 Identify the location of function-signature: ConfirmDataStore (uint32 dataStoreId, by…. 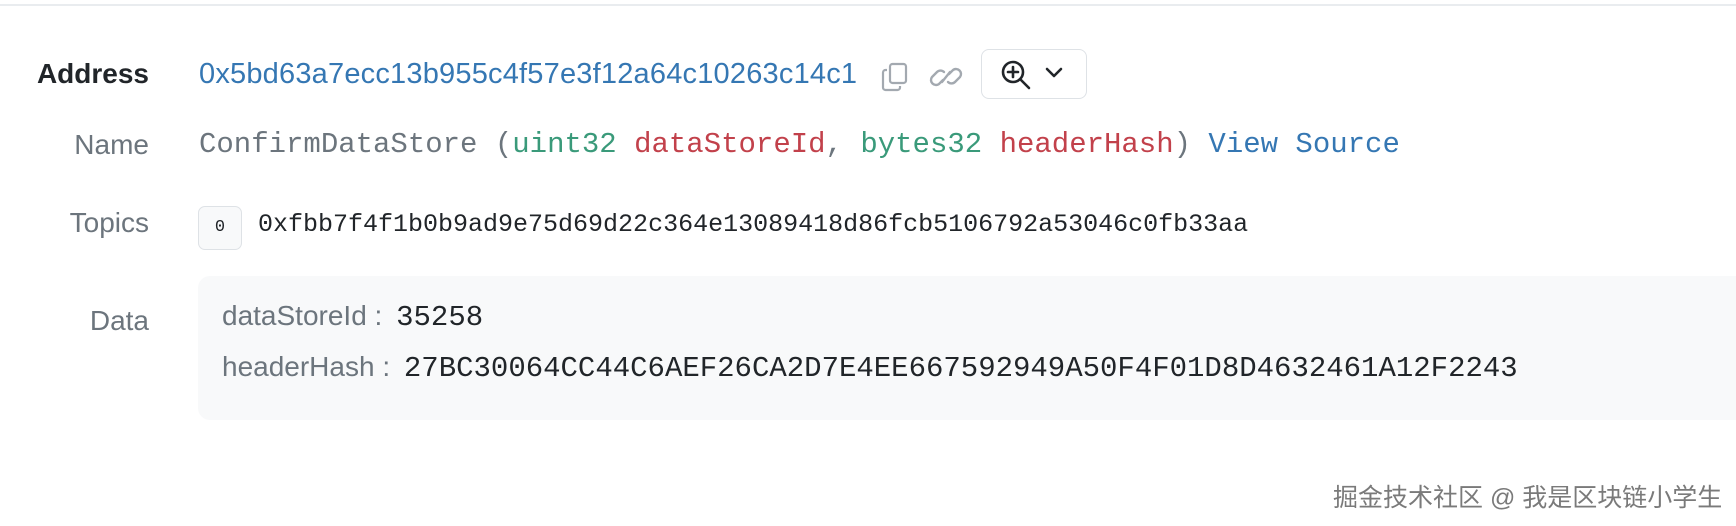
(799, 144).